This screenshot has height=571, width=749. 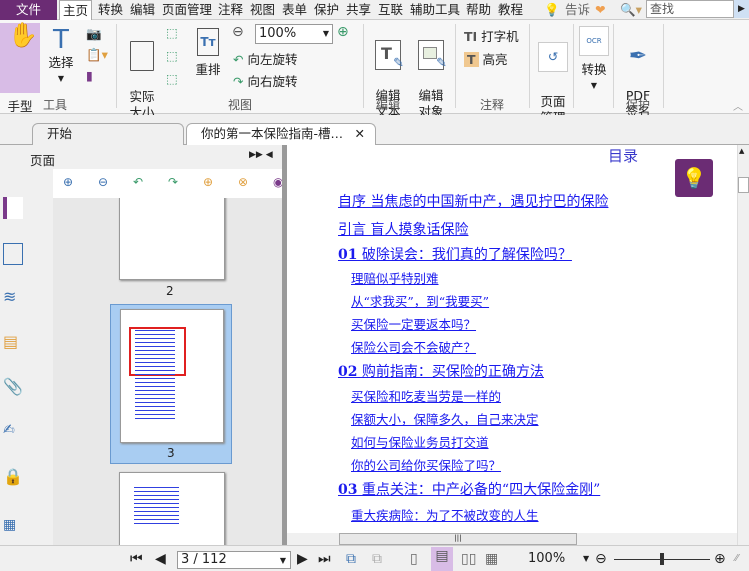 What do you see at coordinates (600, 10) in the screenshot?
I see `heart-icon: ❤` at bounding box center [600, 10].